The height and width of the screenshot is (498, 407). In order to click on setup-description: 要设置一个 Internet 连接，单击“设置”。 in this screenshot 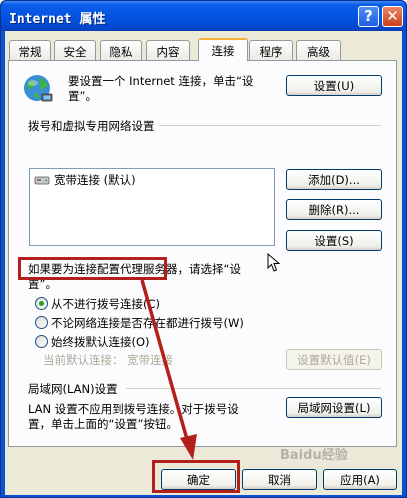, I will do `click(161, 88)`.